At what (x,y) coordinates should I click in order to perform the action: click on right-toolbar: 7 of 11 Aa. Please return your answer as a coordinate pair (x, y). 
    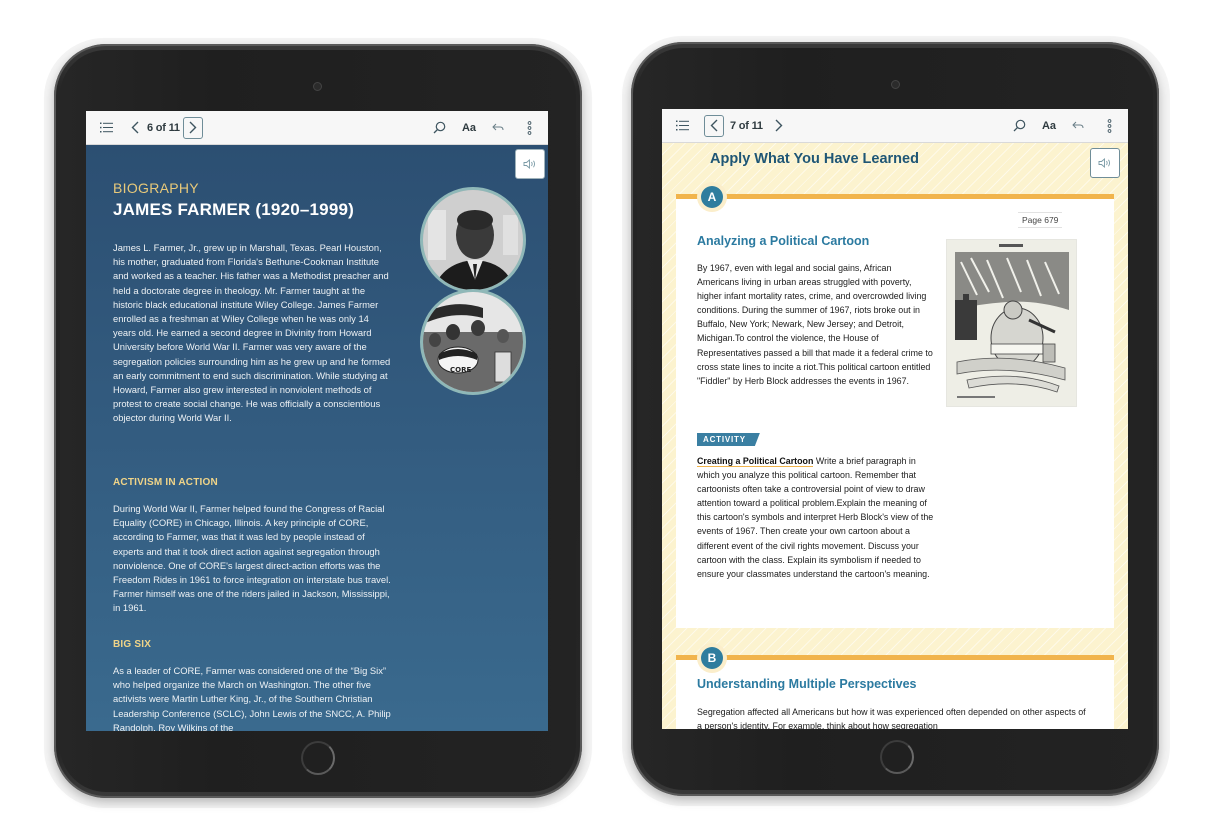
    Looking at the image, I should click on (895, 126).